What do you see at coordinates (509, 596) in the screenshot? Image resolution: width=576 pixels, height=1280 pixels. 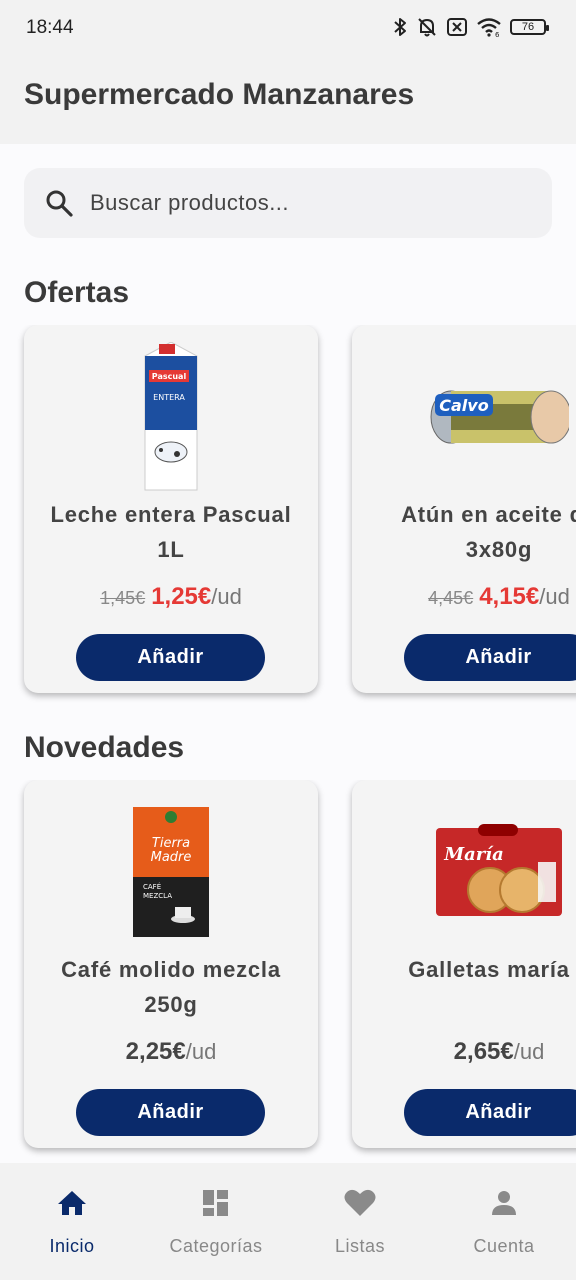 I see `offer-price: 4,15€` at bounding box center [509, 596].